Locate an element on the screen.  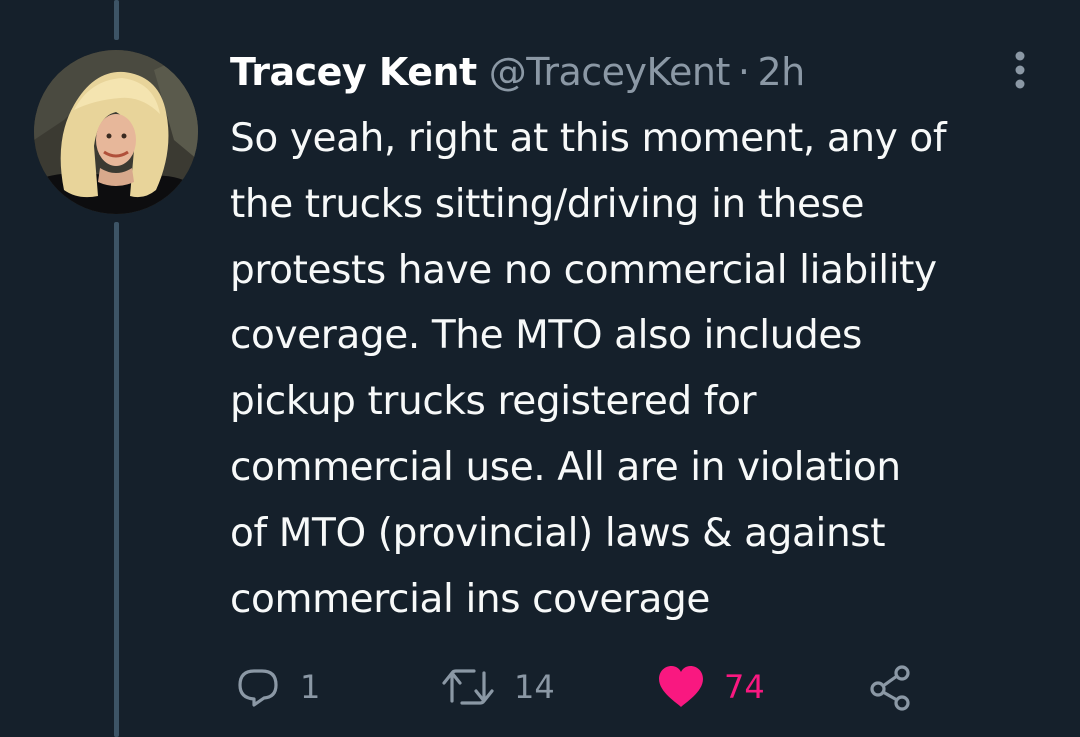
author-name: Tracey Kent is located at coordinates (353, 72).